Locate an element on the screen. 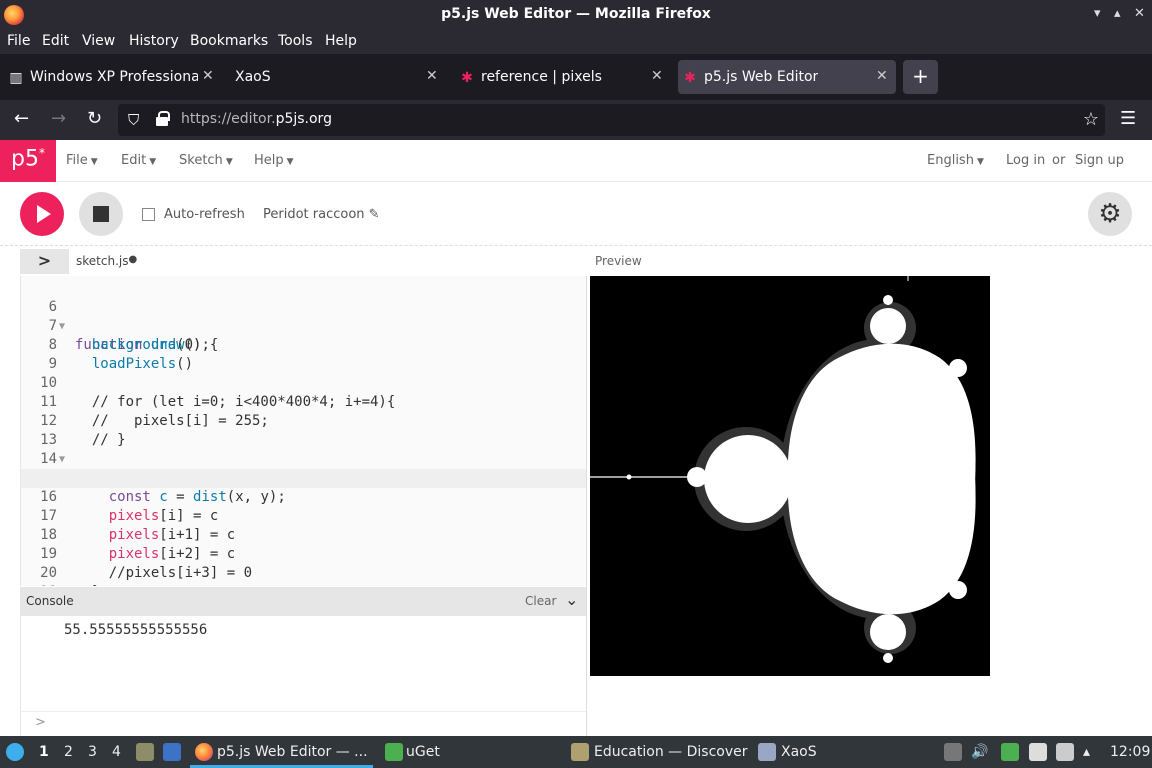 Image resolution: width=1152 pixels, height=768 pixels. shield-icon: ⛉ is located at coordinates (133, 120).